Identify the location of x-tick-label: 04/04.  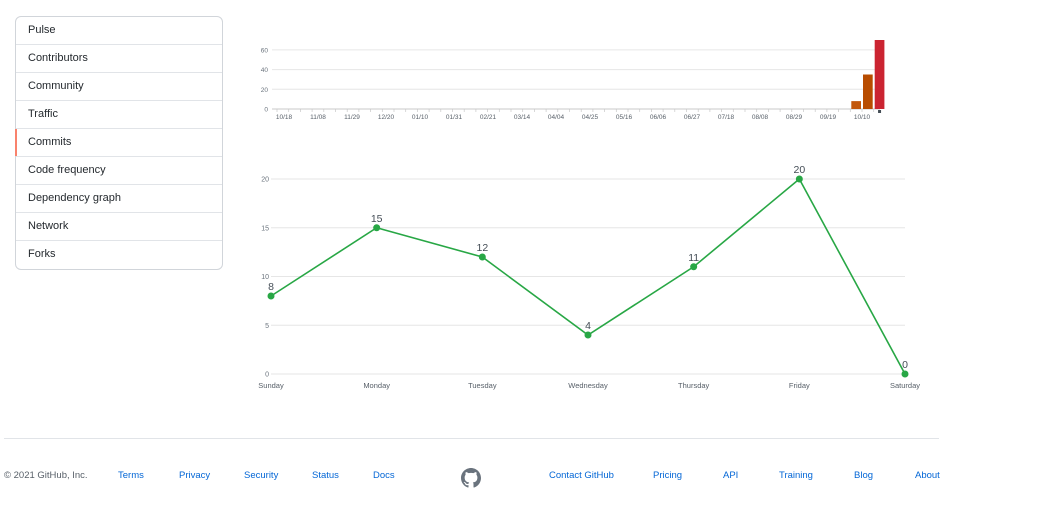
(556, 117).